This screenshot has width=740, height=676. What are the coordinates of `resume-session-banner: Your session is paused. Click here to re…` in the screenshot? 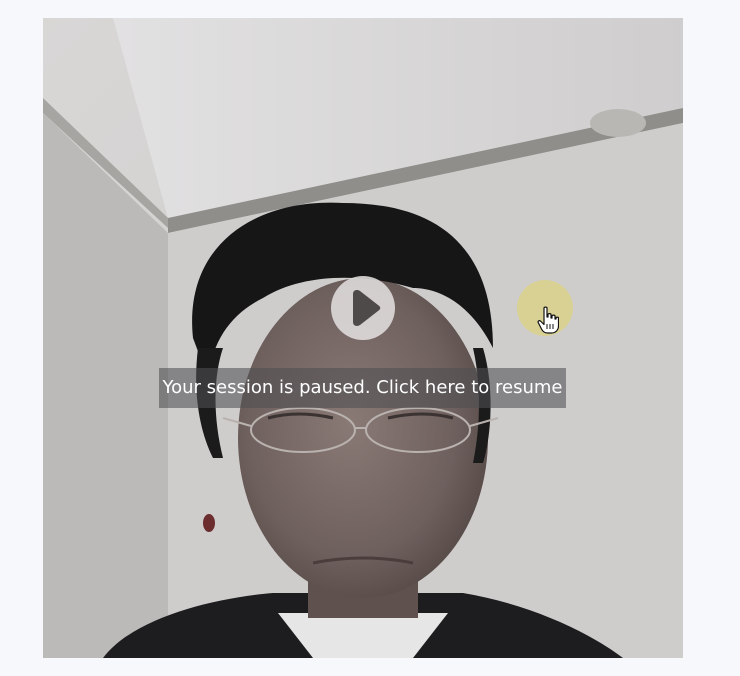 It's located at (362, 388).